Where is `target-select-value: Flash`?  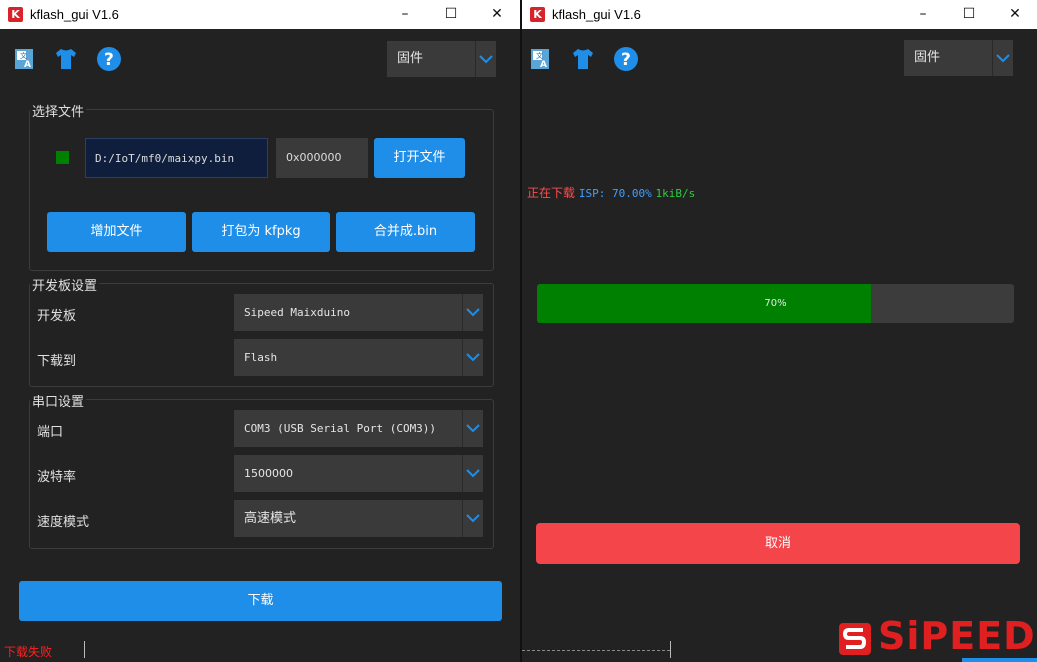
target-select-value: Flash is located at coordinates (261, 357).